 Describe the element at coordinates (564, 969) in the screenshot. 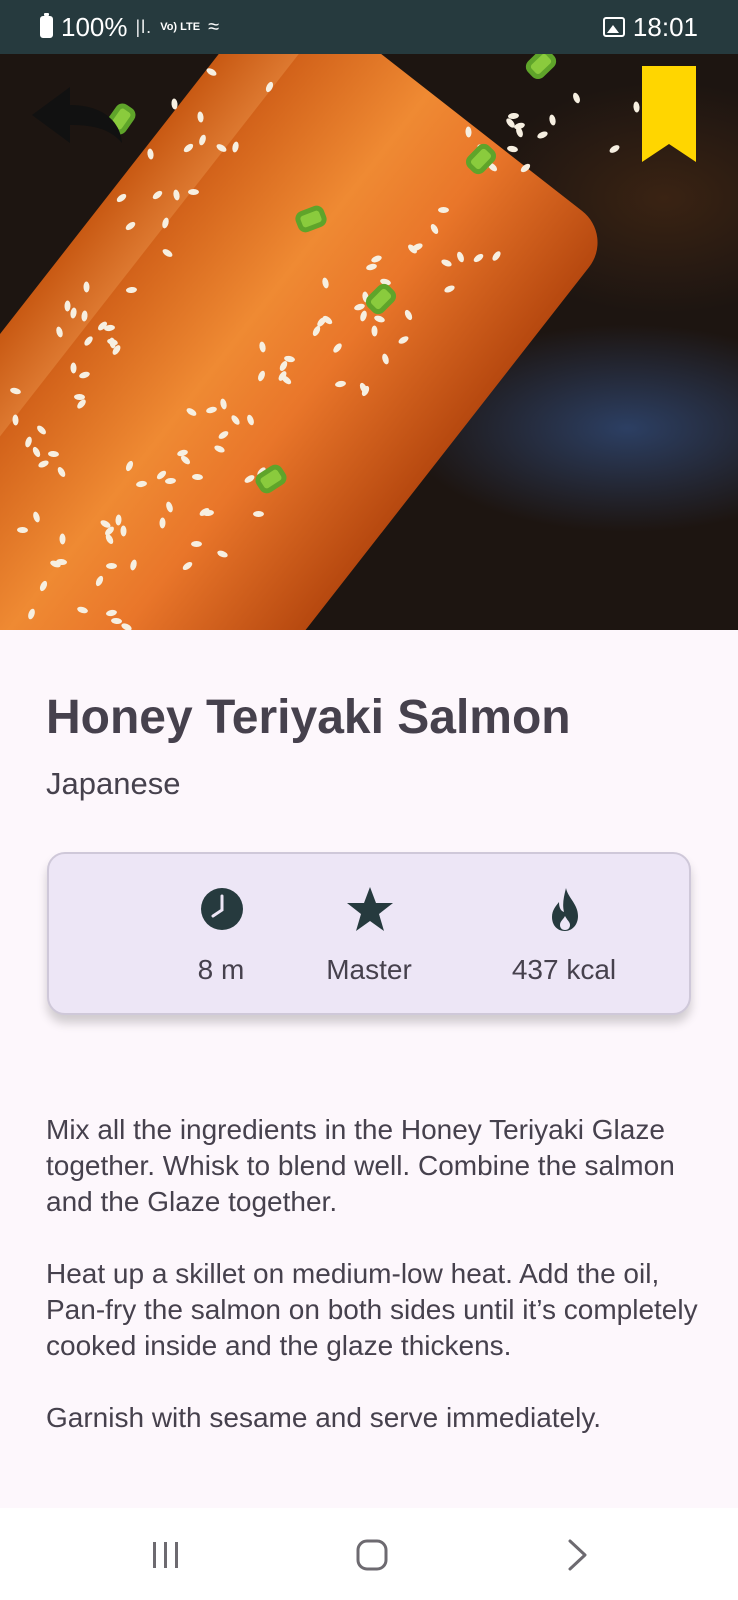

I see `calories-value: 437 kcal` at that location.